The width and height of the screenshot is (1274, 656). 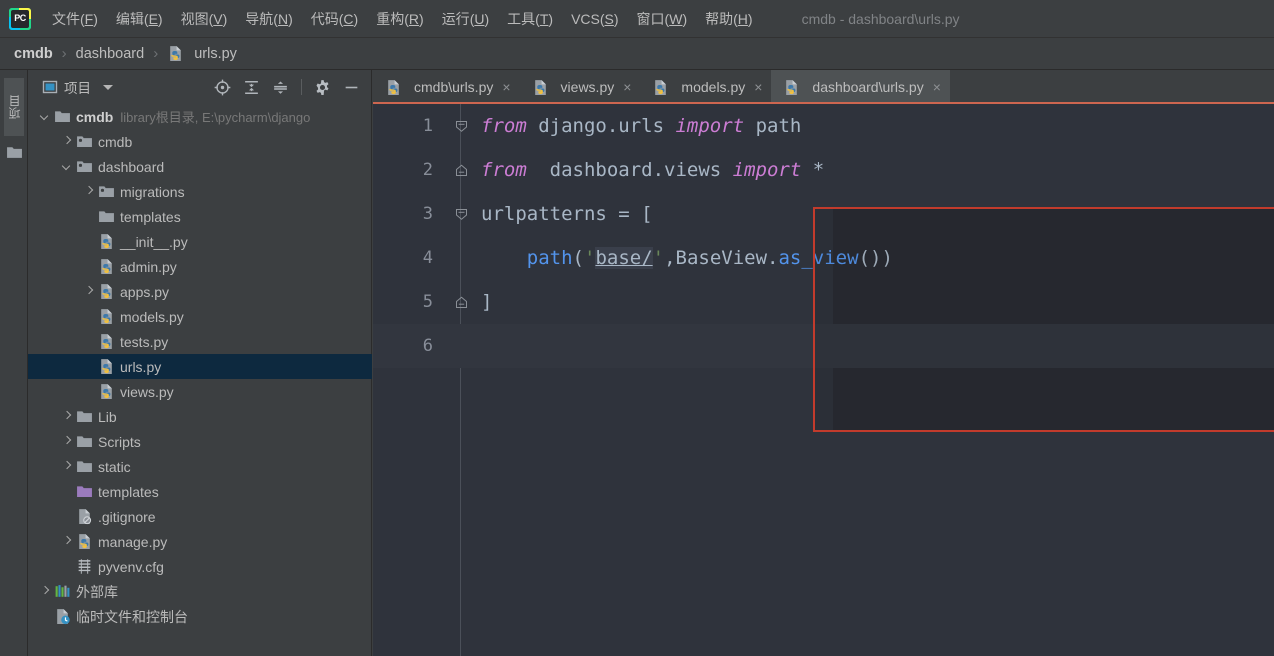 What do you see at coordinates (200, 166) in the screenshot?
I see `tree-item-dashboard: dashboard` at bounding box center [200, 166].